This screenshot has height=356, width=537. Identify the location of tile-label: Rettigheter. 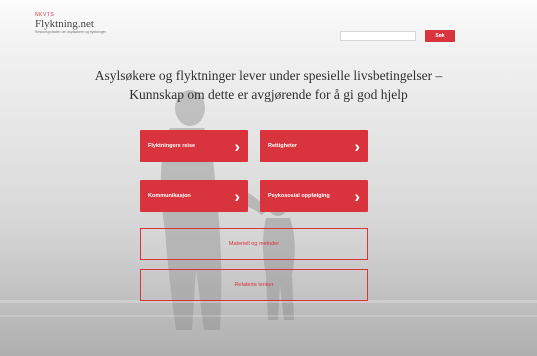
(283, 146).